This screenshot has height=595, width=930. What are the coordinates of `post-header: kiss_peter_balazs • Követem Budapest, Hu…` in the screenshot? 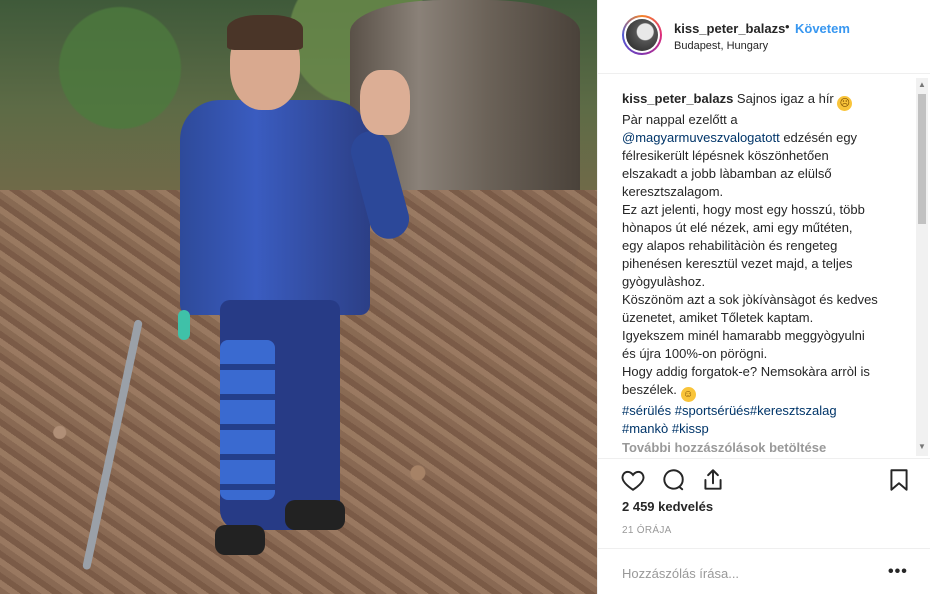 It's located at (764, 37).